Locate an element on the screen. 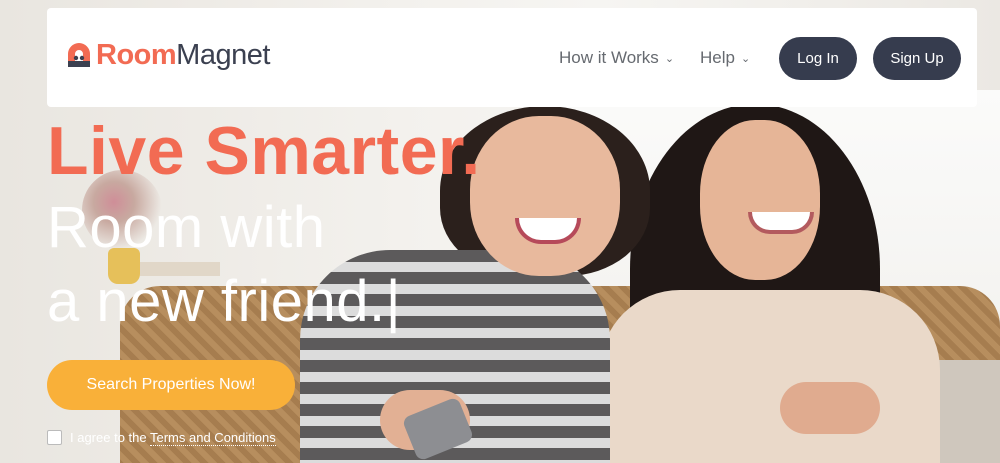 The image size is (1000, 463). login-button: Log In is located at coordinates (818, 58).